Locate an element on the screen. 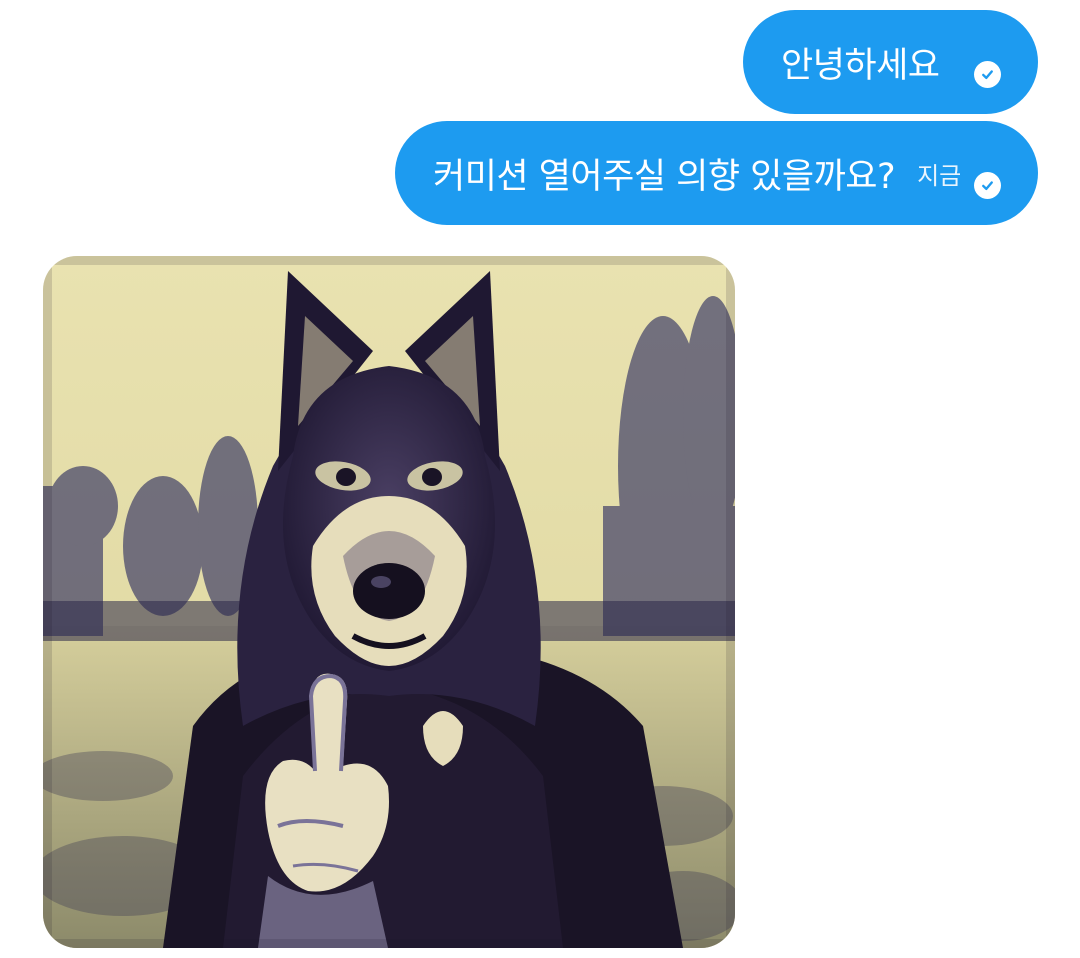 The width and height of the screenshot is (1080, 958). message-text: 커미션 열어주실 의향 있을까요? is located at coordinates (664, 176).